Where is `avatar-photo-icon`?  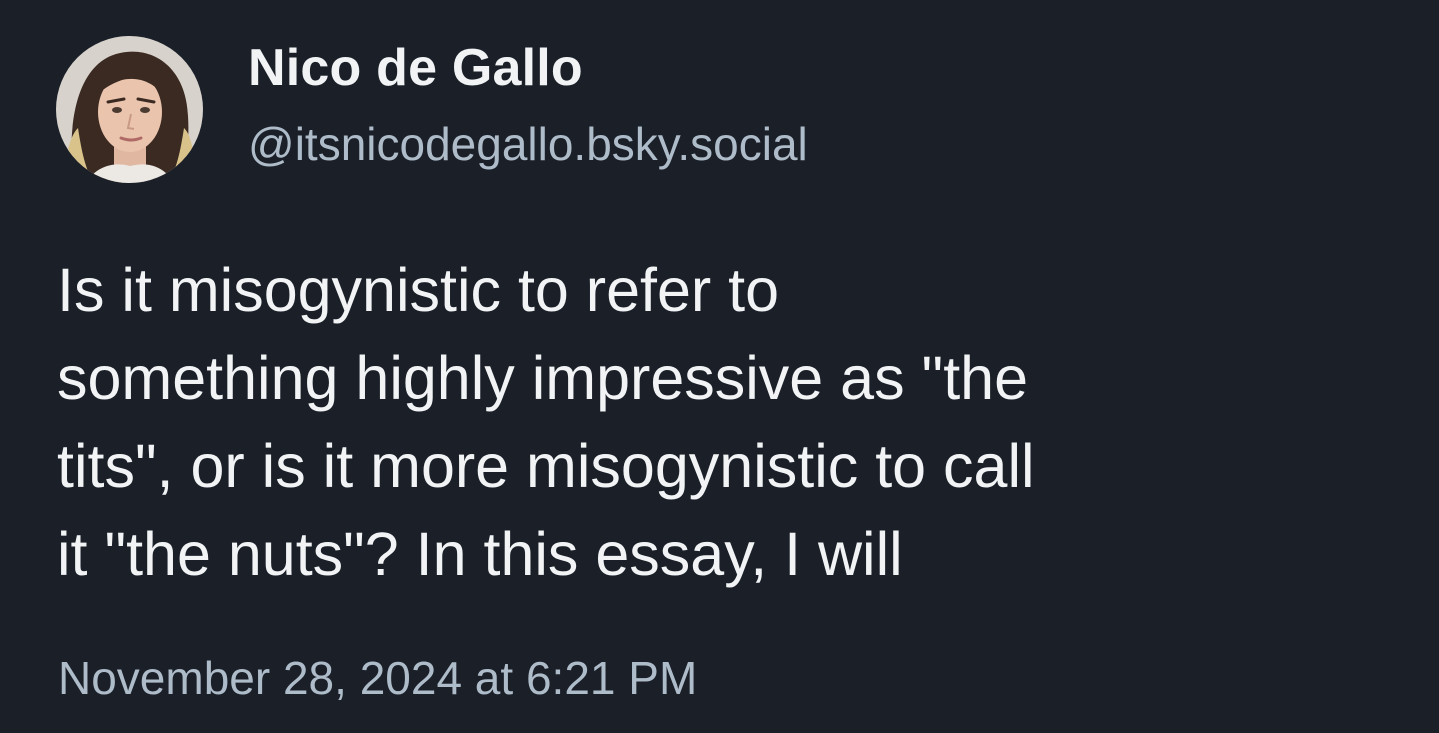
avatar-photo-icon is located at coordinates (129, 109).